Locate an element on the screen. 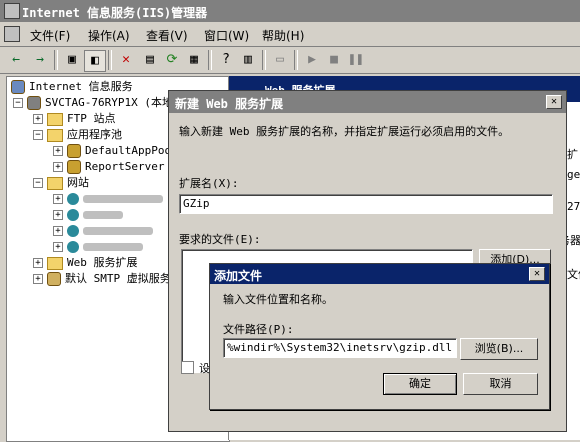 This screenshot has height=442, width=580. tree-pool-default-label: DefaultAppPool is located at coordinates (131, 150).